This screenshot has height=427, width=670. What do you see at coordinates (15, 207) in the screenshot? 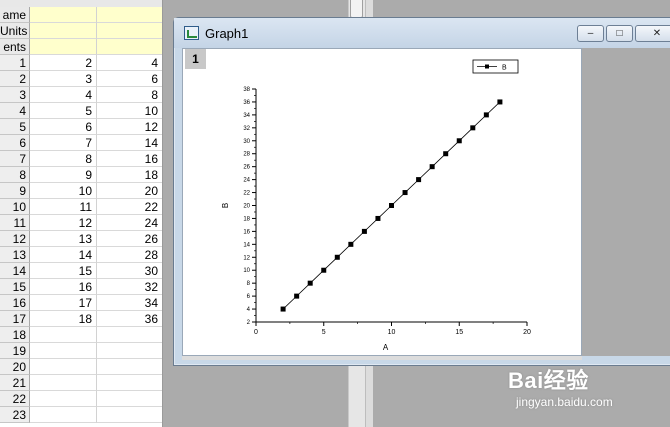
I see `row-number: 10` at bounding box center [15, 207].